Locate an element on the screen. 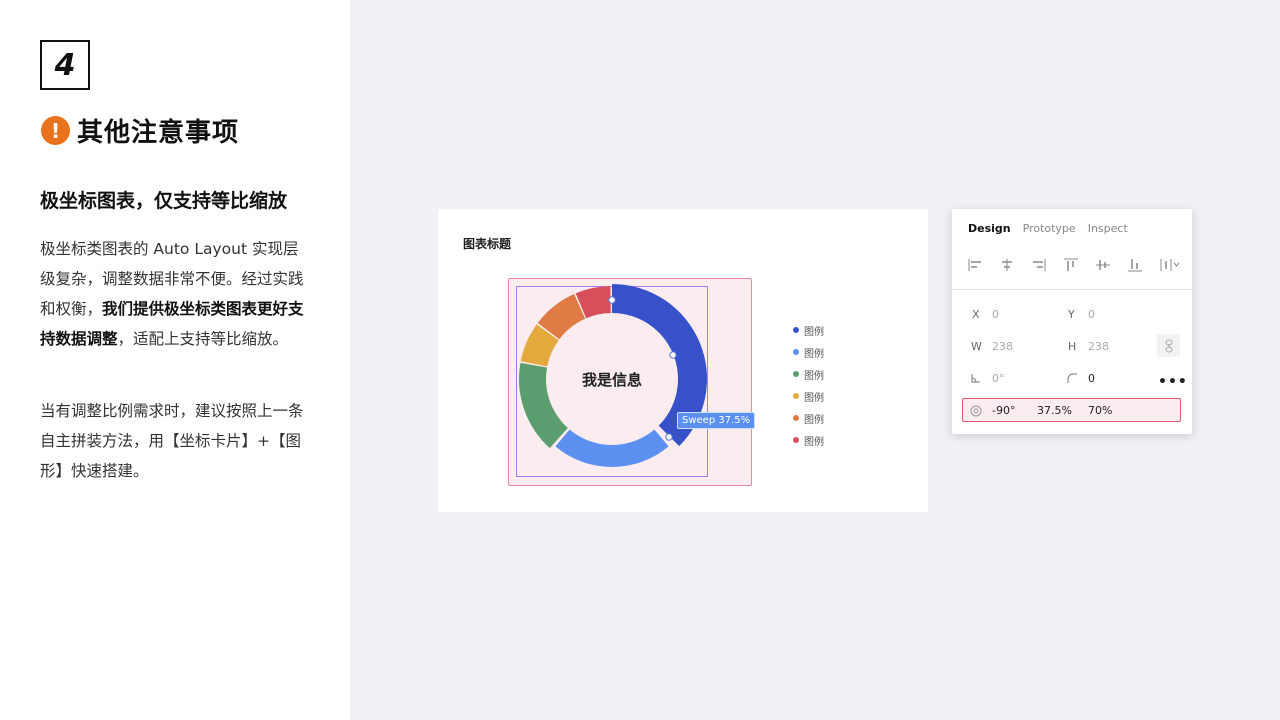  chart-legend: 图例 图例 图例 图例 图例 图例 is located at coordinates (808, 385).